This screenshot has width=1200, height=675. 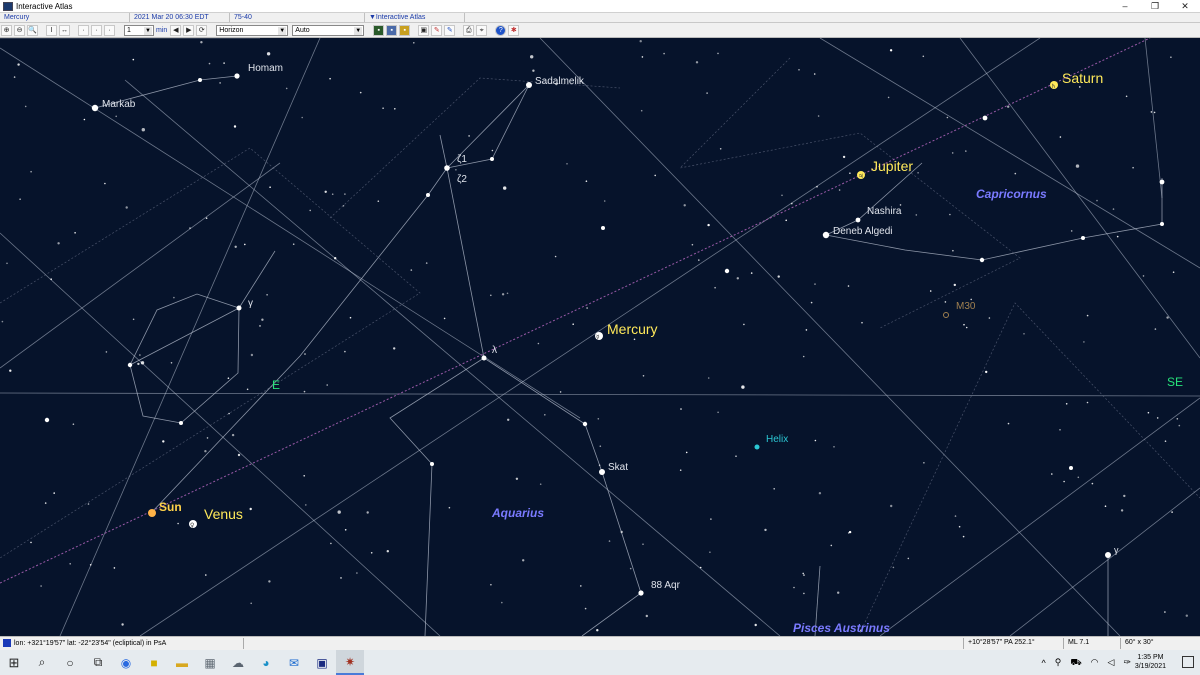 What do you see at coordinates (1125, 6) in the screenshot?
I see `minimize-button: –` at bounding box center [1125, 6].